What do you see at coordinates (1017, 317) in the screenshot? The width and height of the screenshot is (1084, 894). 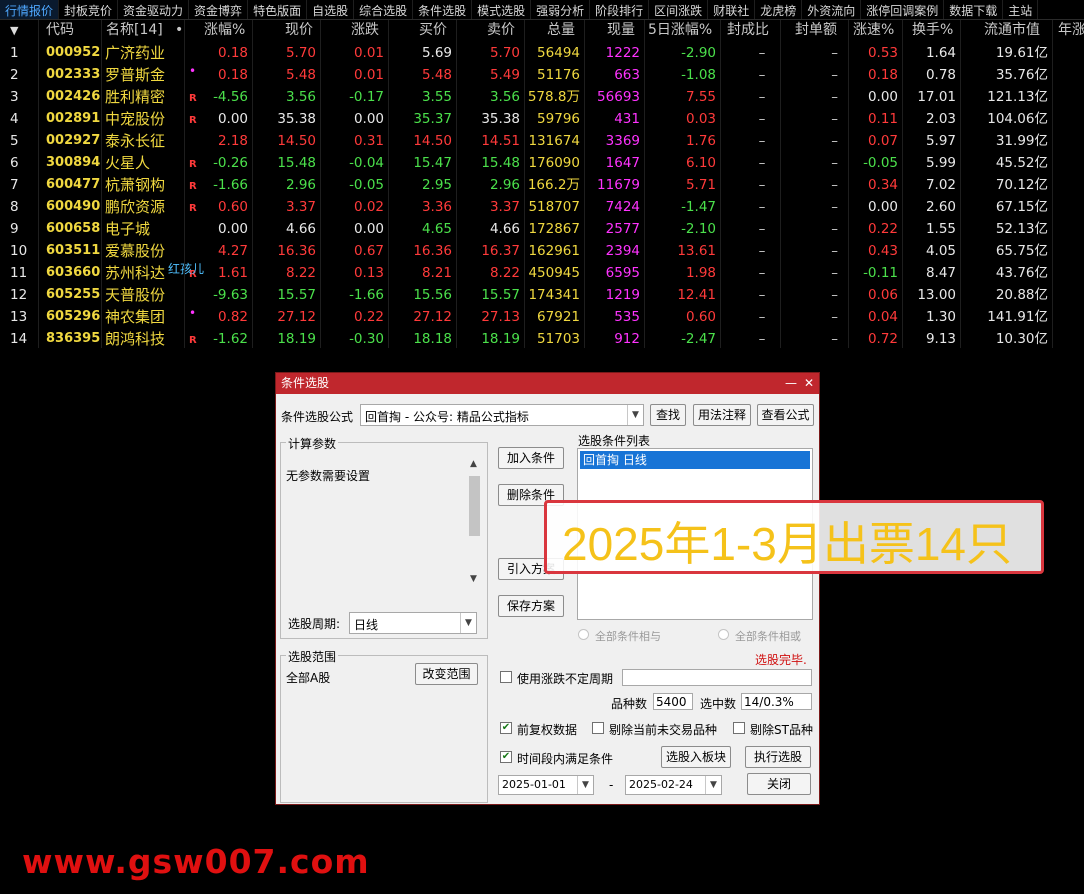 I see `float-cap-value: 141.91亿` at bounding box center [1017, 317].